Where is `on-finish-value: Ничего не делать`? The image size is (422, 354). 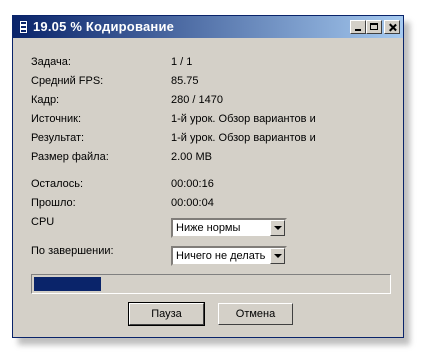
on-finish-value: Ничего не делать is located at coordinates (221, 256).